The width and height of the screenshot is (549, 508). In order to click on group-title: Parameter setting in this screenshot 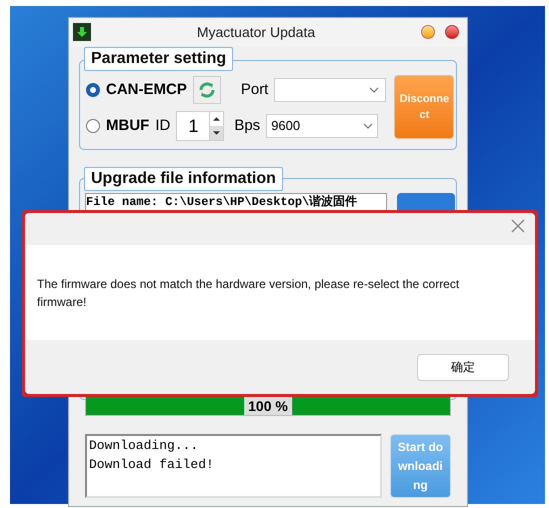, I will do `click(159, 59)`.